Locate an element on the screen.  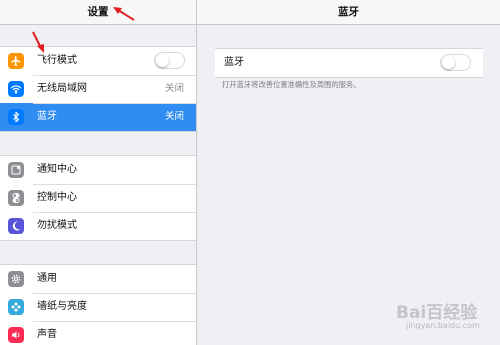
sidebar-item-label: 勿扰模式 is located at coordinates (57, 225).